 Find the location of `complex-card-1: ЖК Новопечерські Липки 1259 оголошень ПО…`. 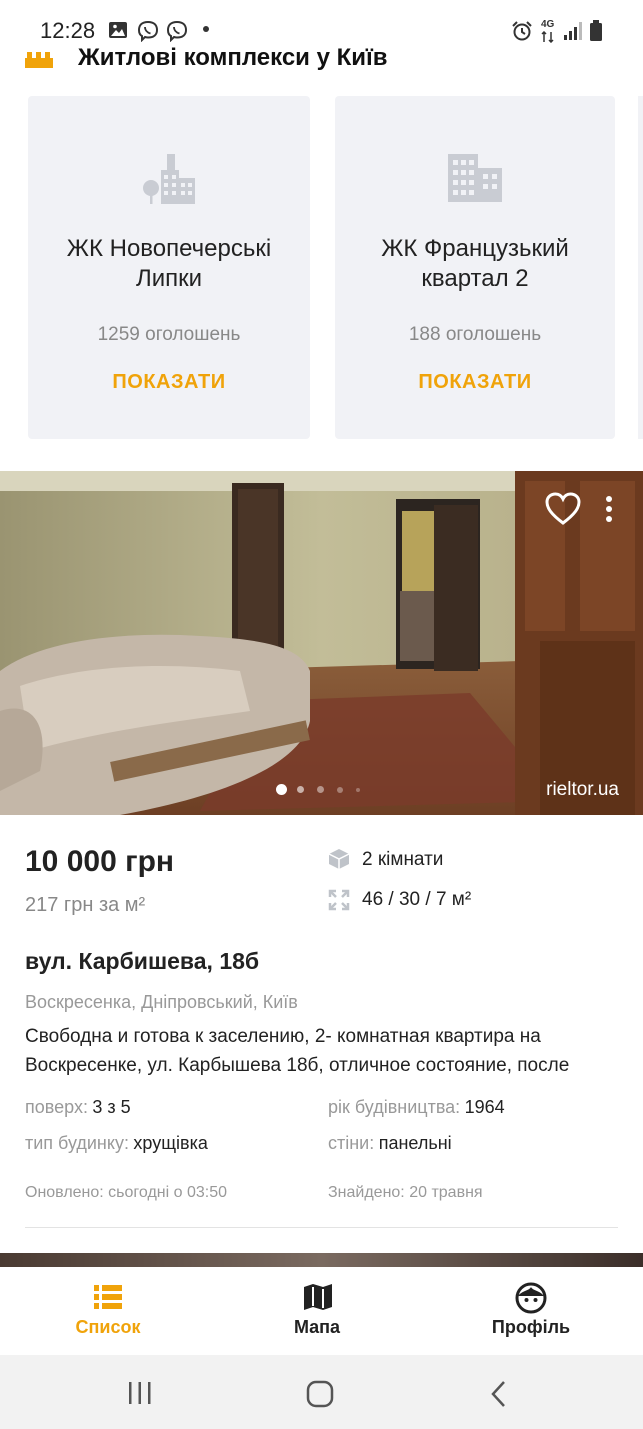

complex-card-1: ЖК Новопечерські Липки 1259 оголошень ПО… is located at coordinates (169, 267).